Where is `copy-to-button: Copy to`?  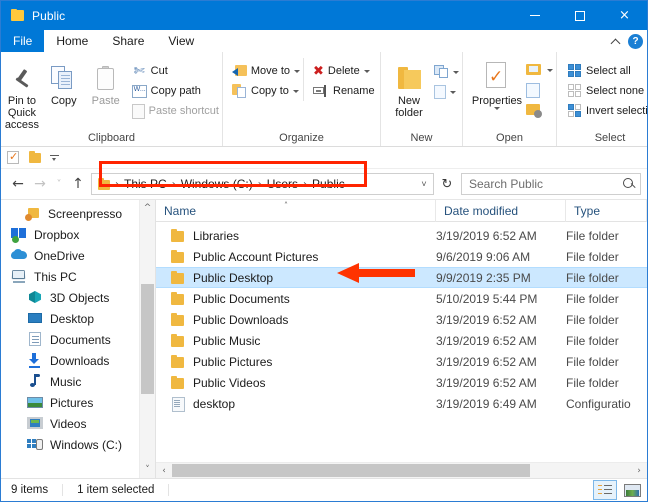
copy-to-button: Copy to is located at coordinates (266, 91).